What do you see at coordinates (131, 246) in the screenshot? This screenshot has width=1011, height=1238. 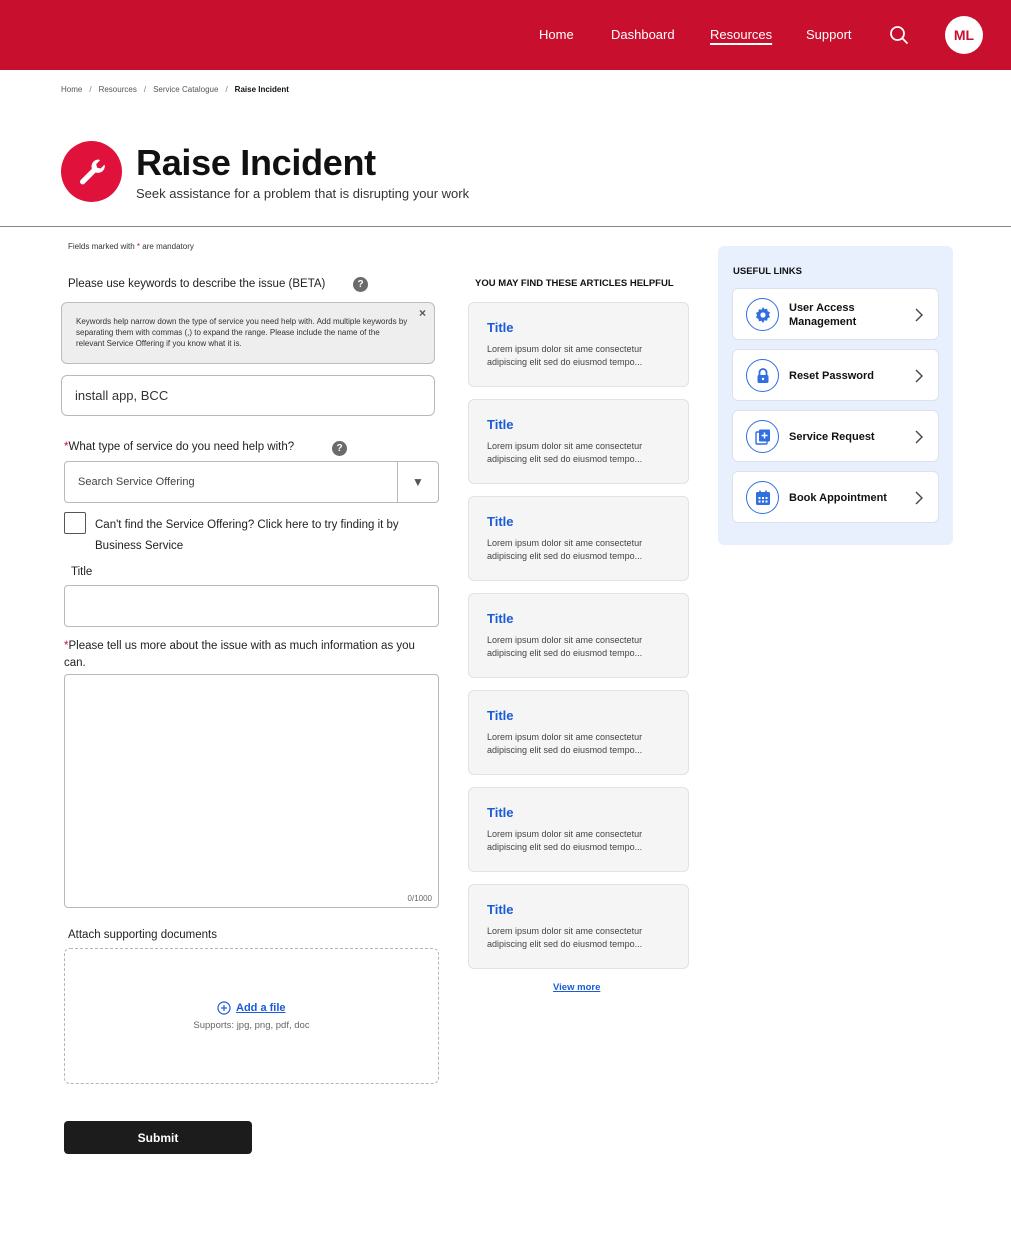 I see `mandatory-note: Fields marked with * are mandatory` at bounding box center [131, 246].